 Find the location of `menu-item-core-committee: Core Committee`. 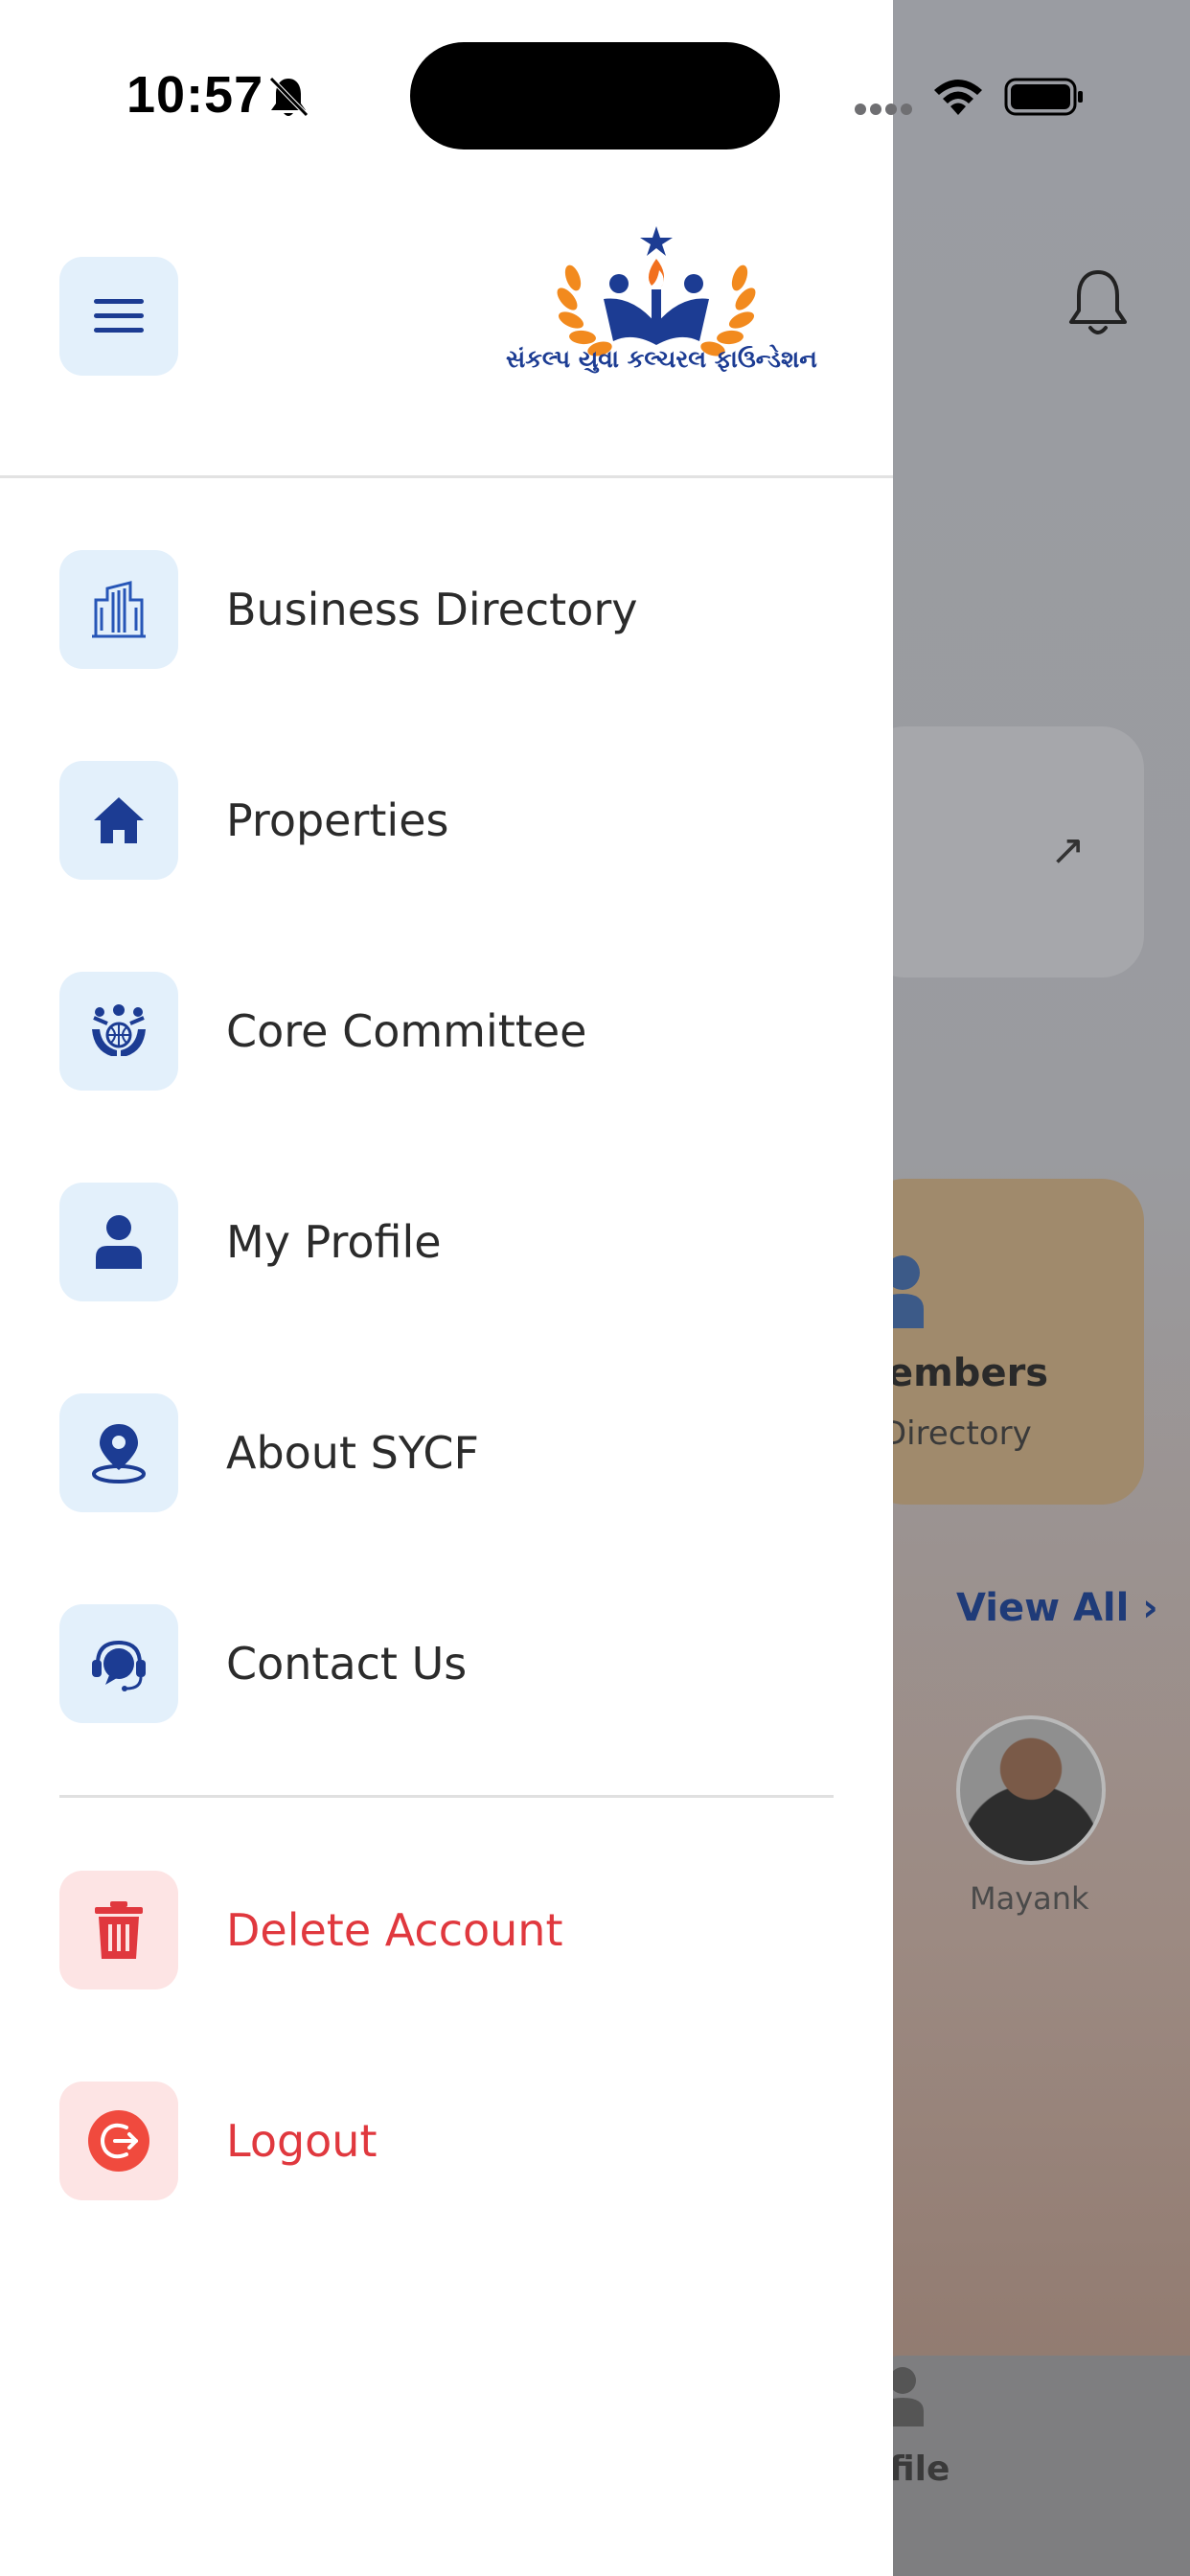

menu-item-core-committee: Core Committee is located at coordinates (443, 1031).